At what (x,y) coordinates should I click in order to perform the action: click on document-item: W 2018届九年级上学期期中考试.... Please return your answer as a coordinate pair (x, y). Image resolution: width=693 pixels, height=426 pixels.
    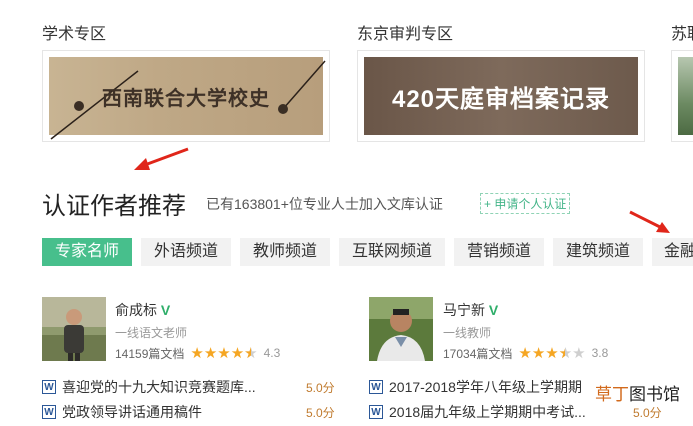
    Looking at the image, I should click on (477, 412).